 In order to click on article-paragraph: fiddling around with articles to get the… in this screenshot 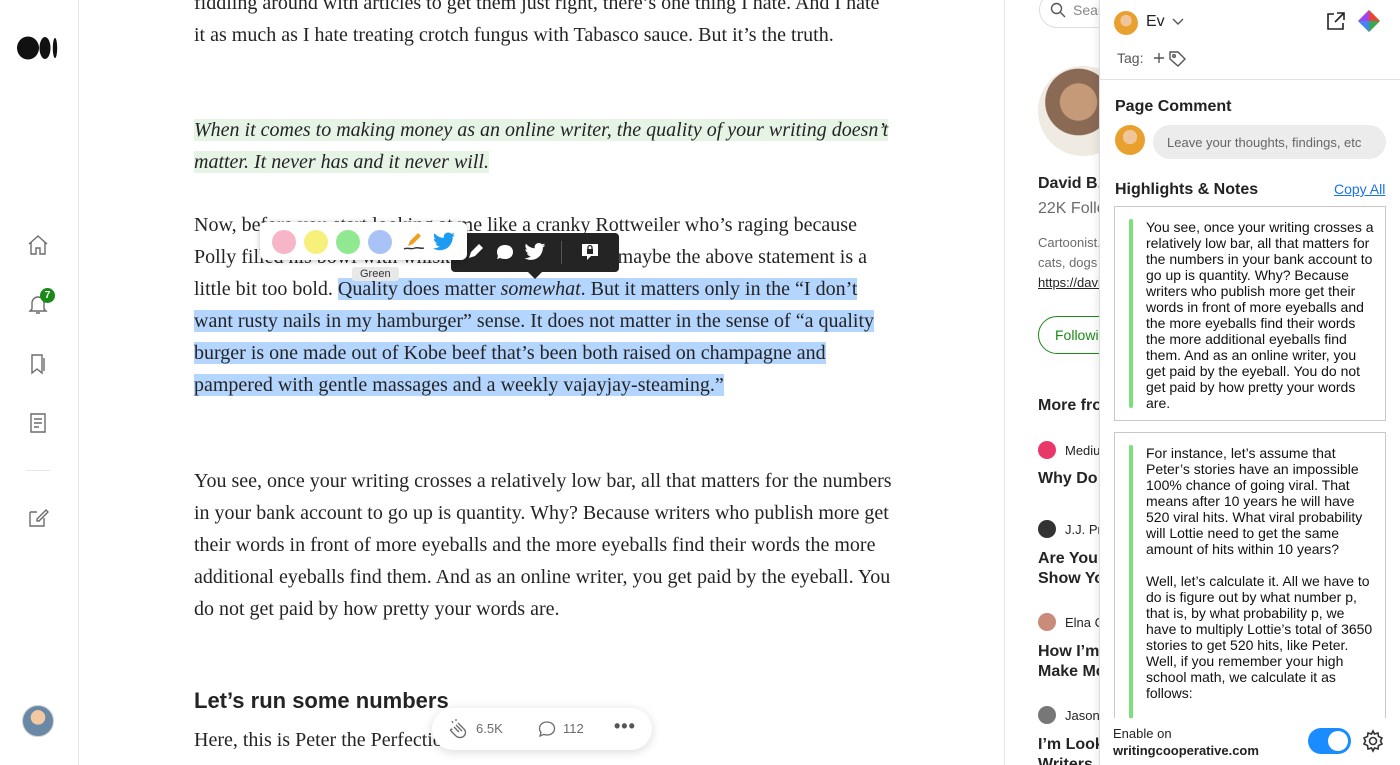, I will do `click(537, 23)`.